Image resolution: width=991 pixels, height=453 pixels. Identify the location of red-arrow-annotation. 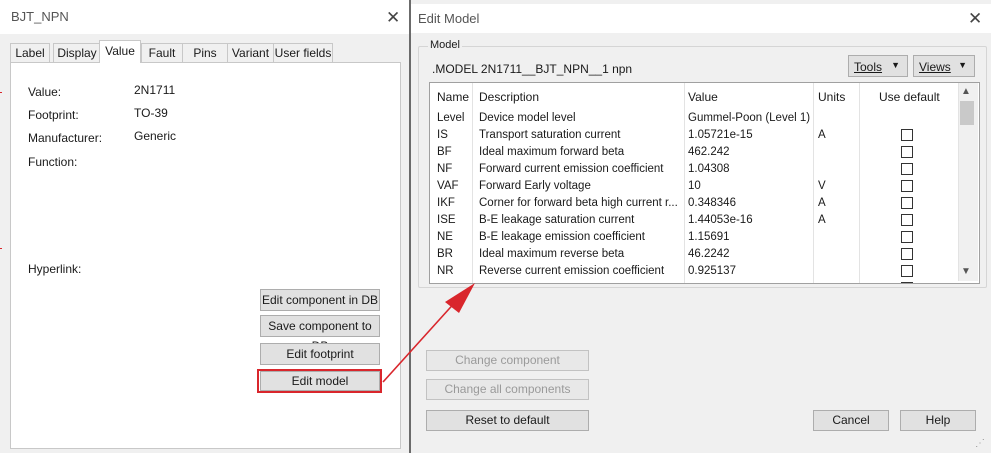
(428, 333).